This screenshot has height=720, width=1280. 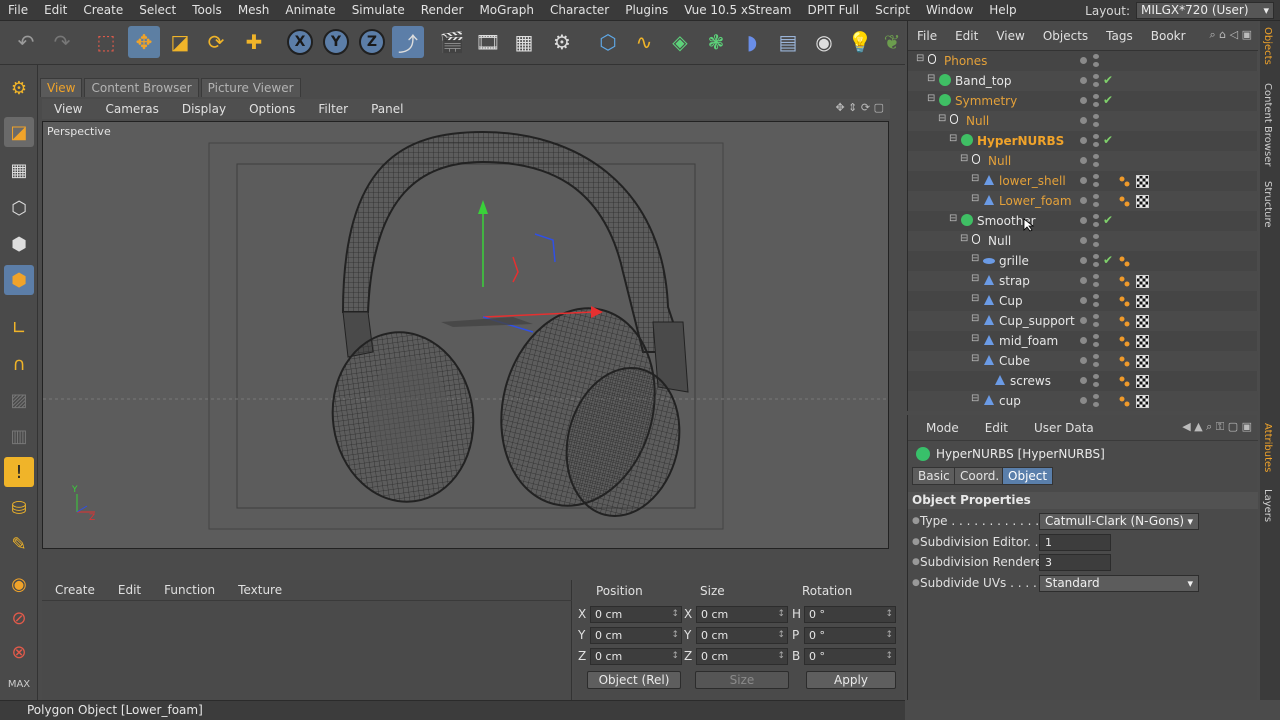 What do you see at coordinates (1083, 401) in the screenshot?
I see `object-row: ⊟ cup` at bounding box center [1083, 401].